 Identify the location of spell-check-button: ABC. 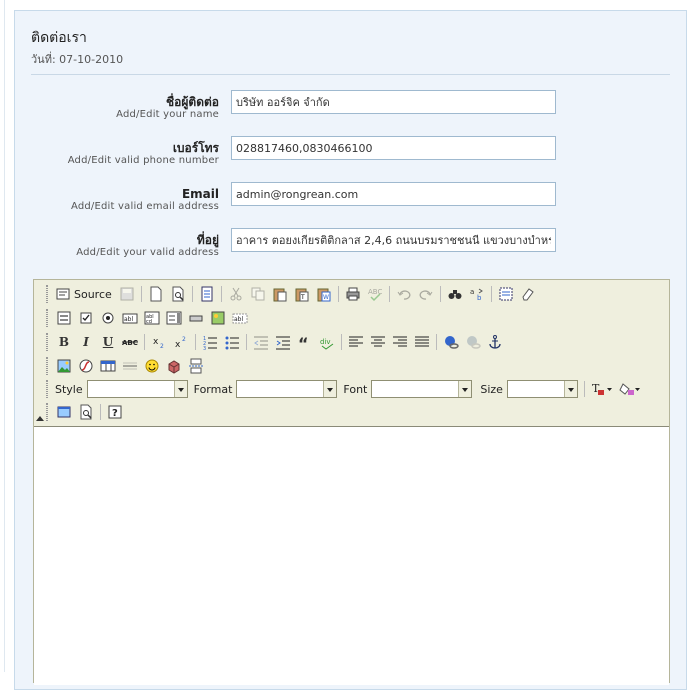
(375, 294).